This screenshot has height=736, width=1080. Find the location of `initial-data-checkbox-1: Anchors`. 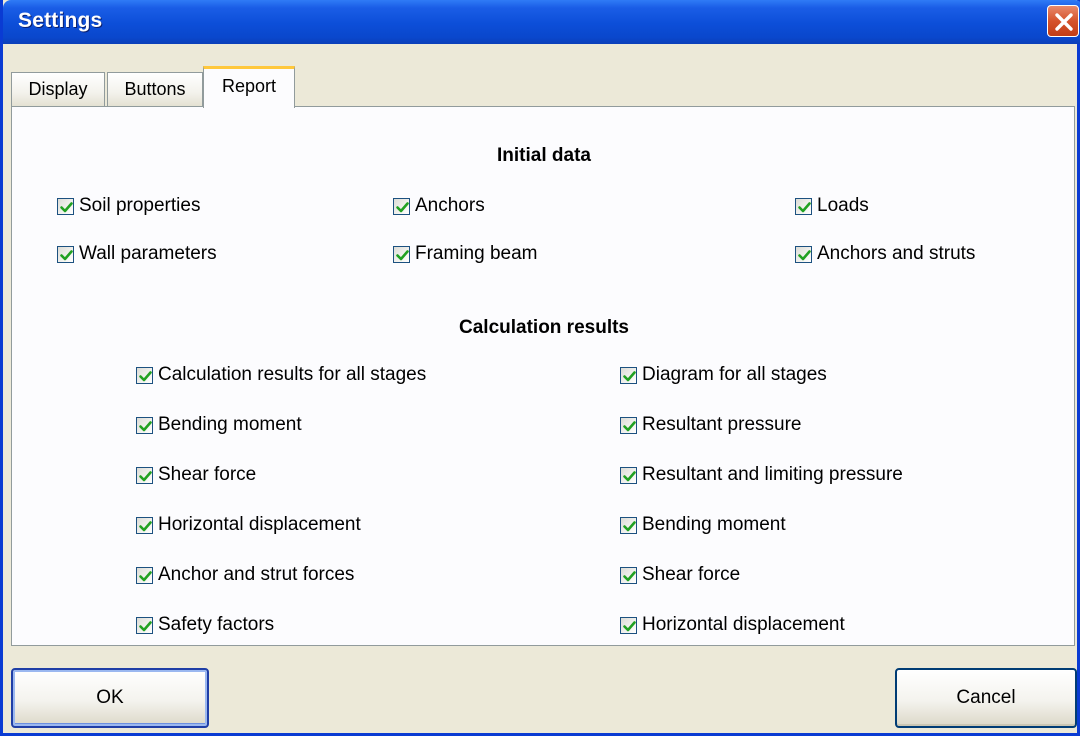

initial-data-checkbox-1: Anchors is located at coordinates (439, 206).